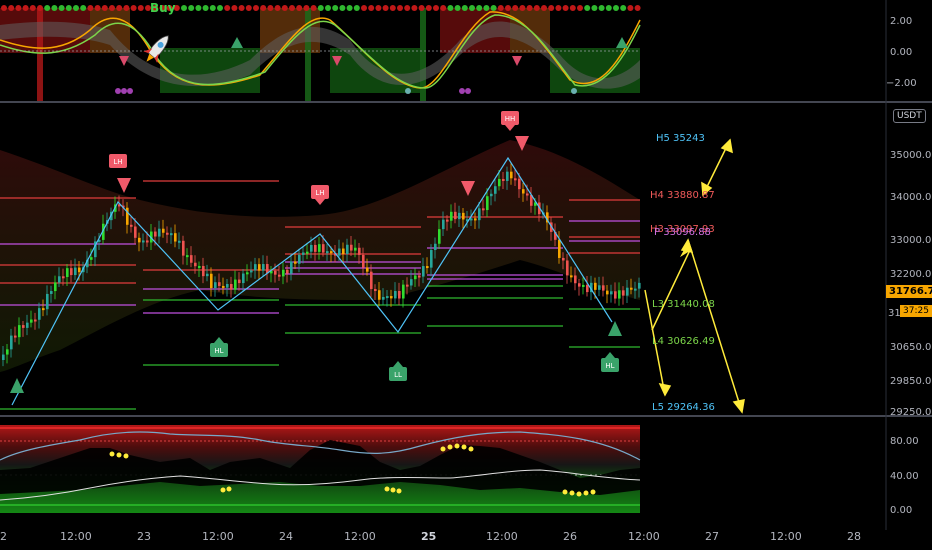 Image resolution: width=932 pixels, height=550 pixels. I want to click on swing-label-lh-2: LH, so click(320, 195).